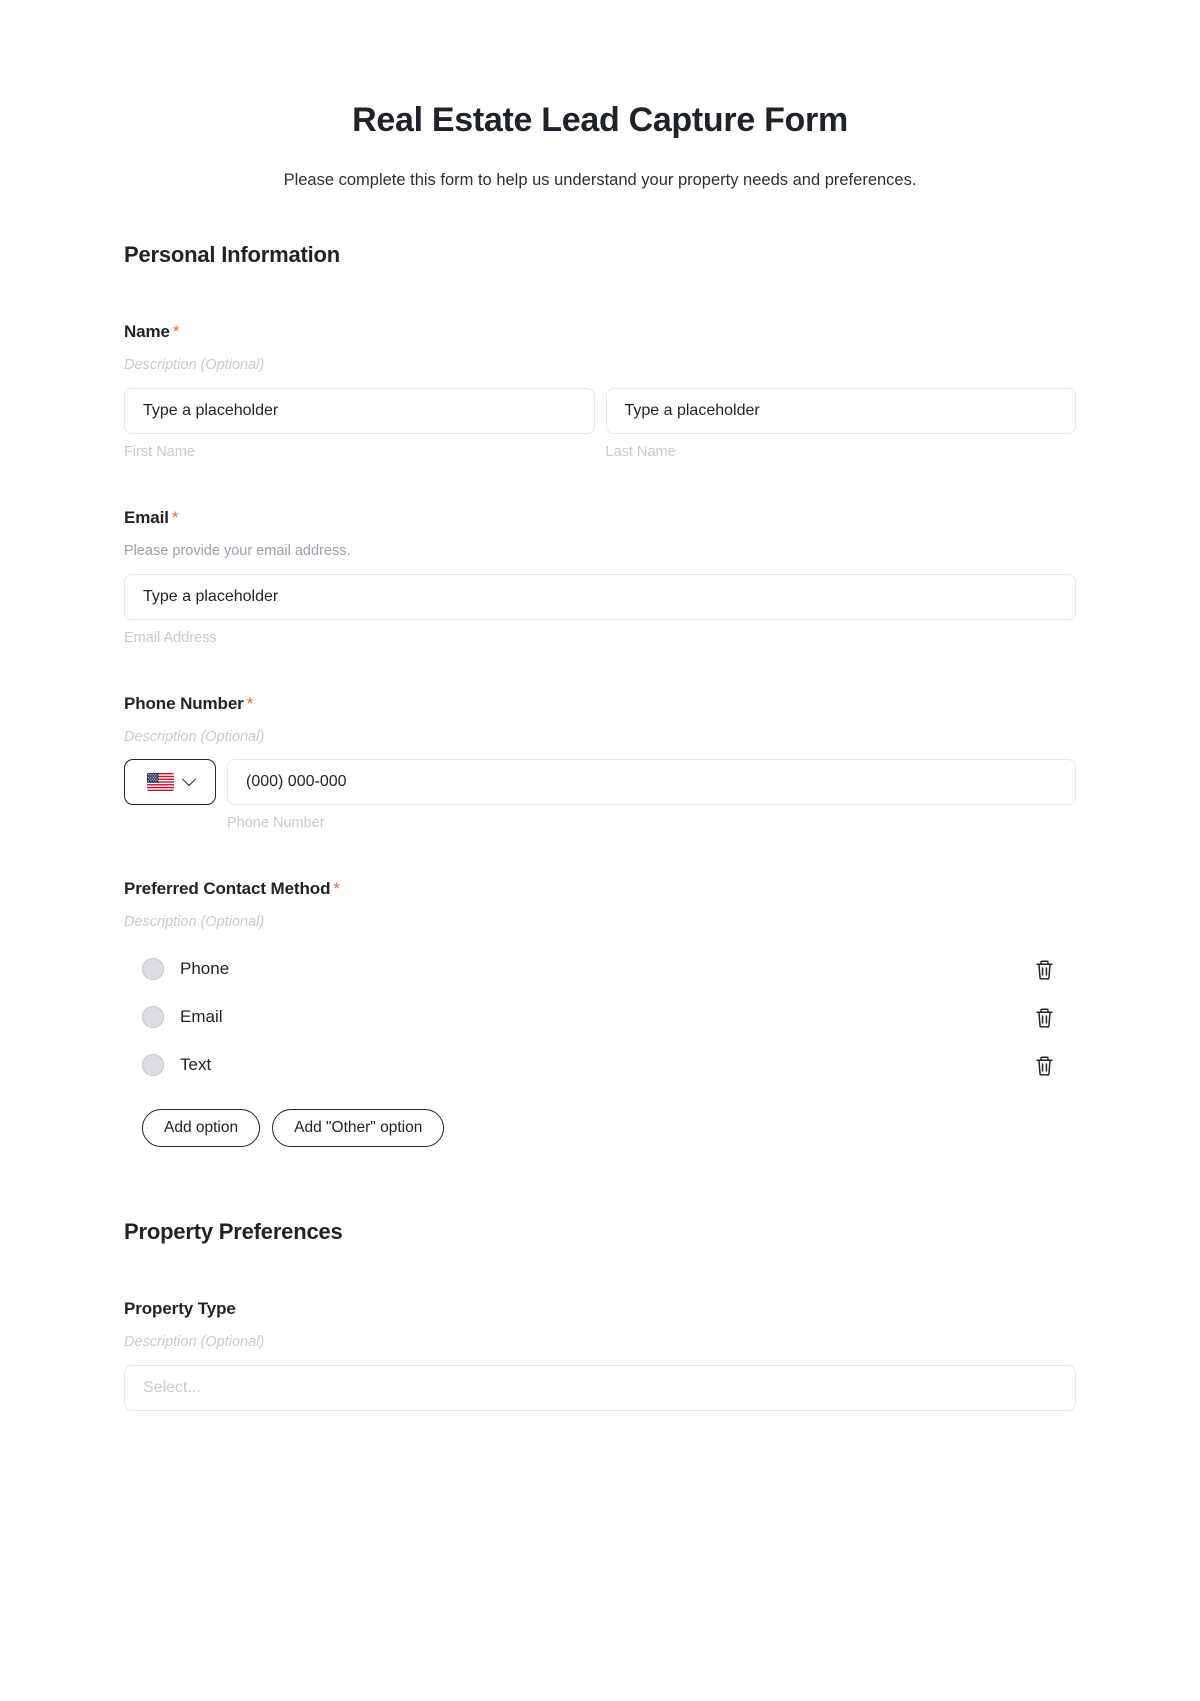  Describe the element at coordinates (194, 364) in the screenshot. I see `field-description-name: Description (Optional)` at that location.